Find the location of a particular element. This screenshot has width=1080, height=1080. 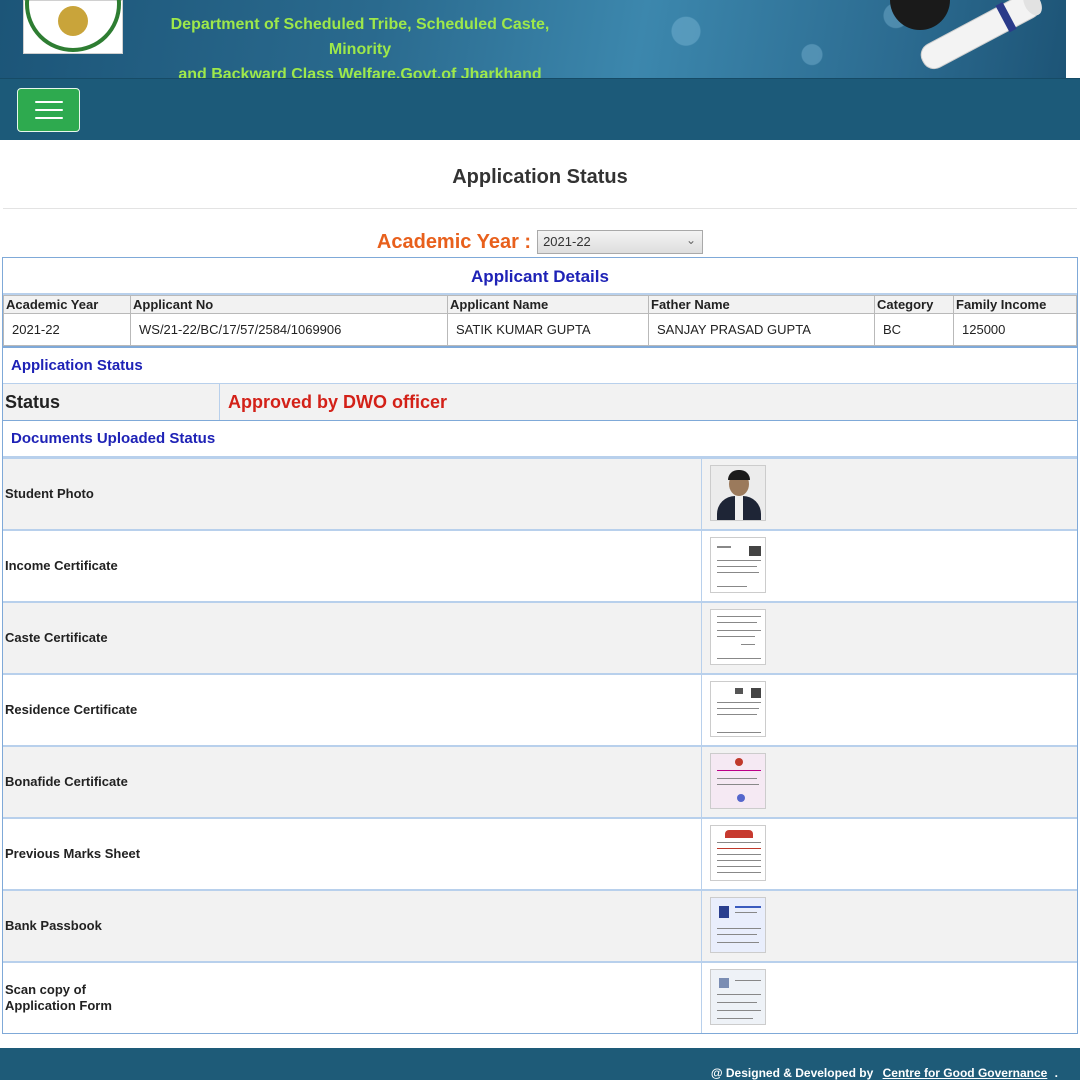

crest-icon is located at coordinates (739, 762).